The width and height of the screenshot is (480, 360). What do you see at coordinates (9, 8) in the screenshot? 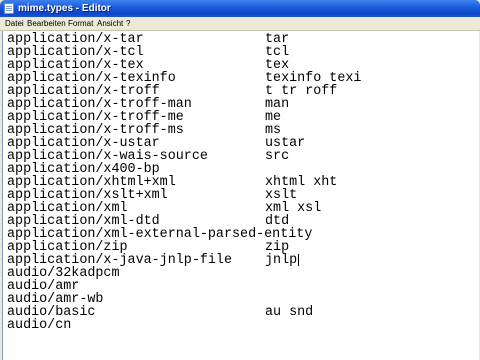
I see `notepad-icon` at bounding box center [9, 8].